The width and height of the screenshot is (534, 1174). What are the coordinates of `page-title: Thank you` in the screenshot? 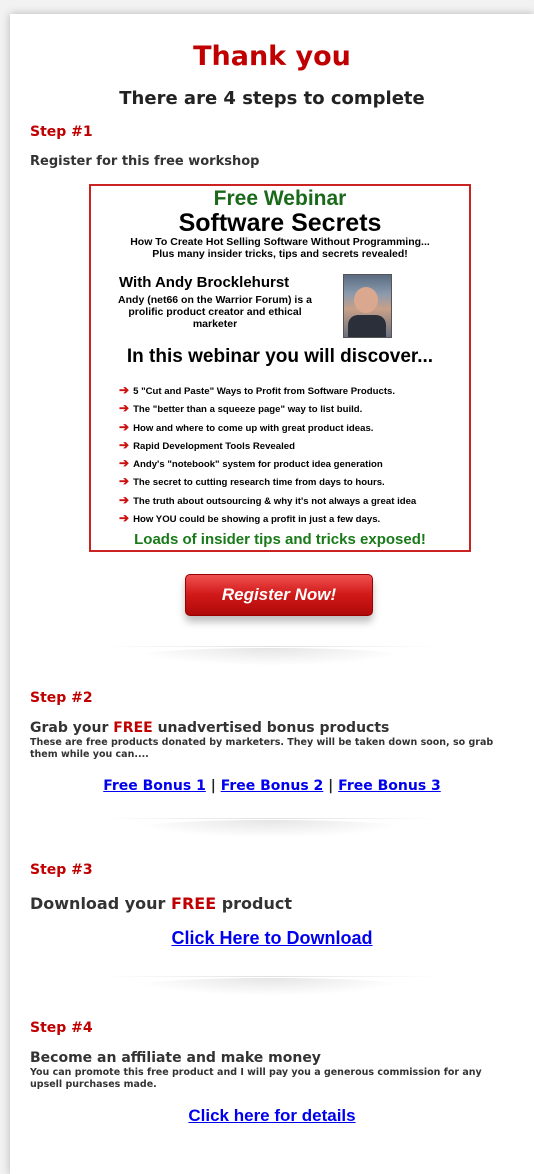 It's located at (272, 56).